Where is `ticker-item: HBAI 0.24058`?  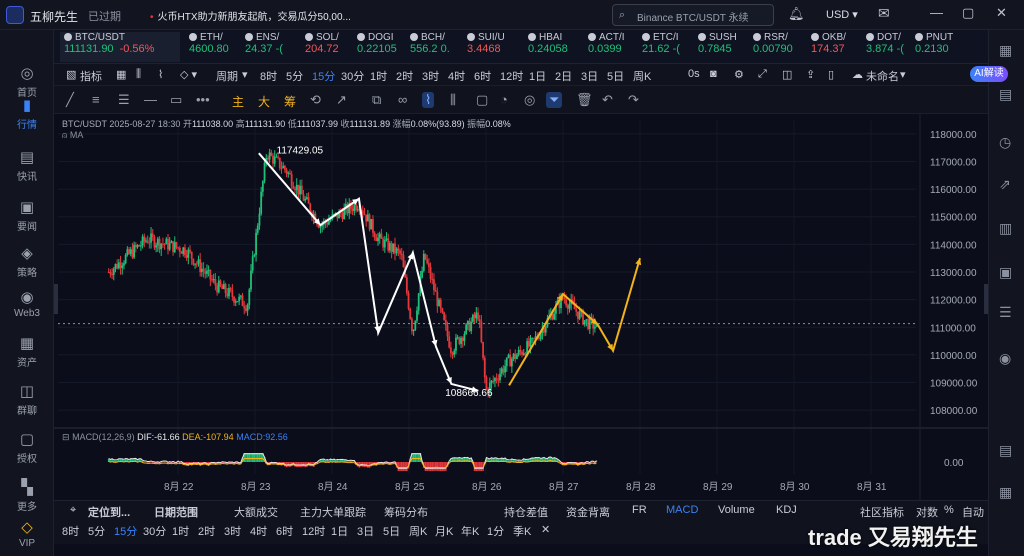 ticker-item: HBAI 0.24058 is located at coordinates (552, 47).